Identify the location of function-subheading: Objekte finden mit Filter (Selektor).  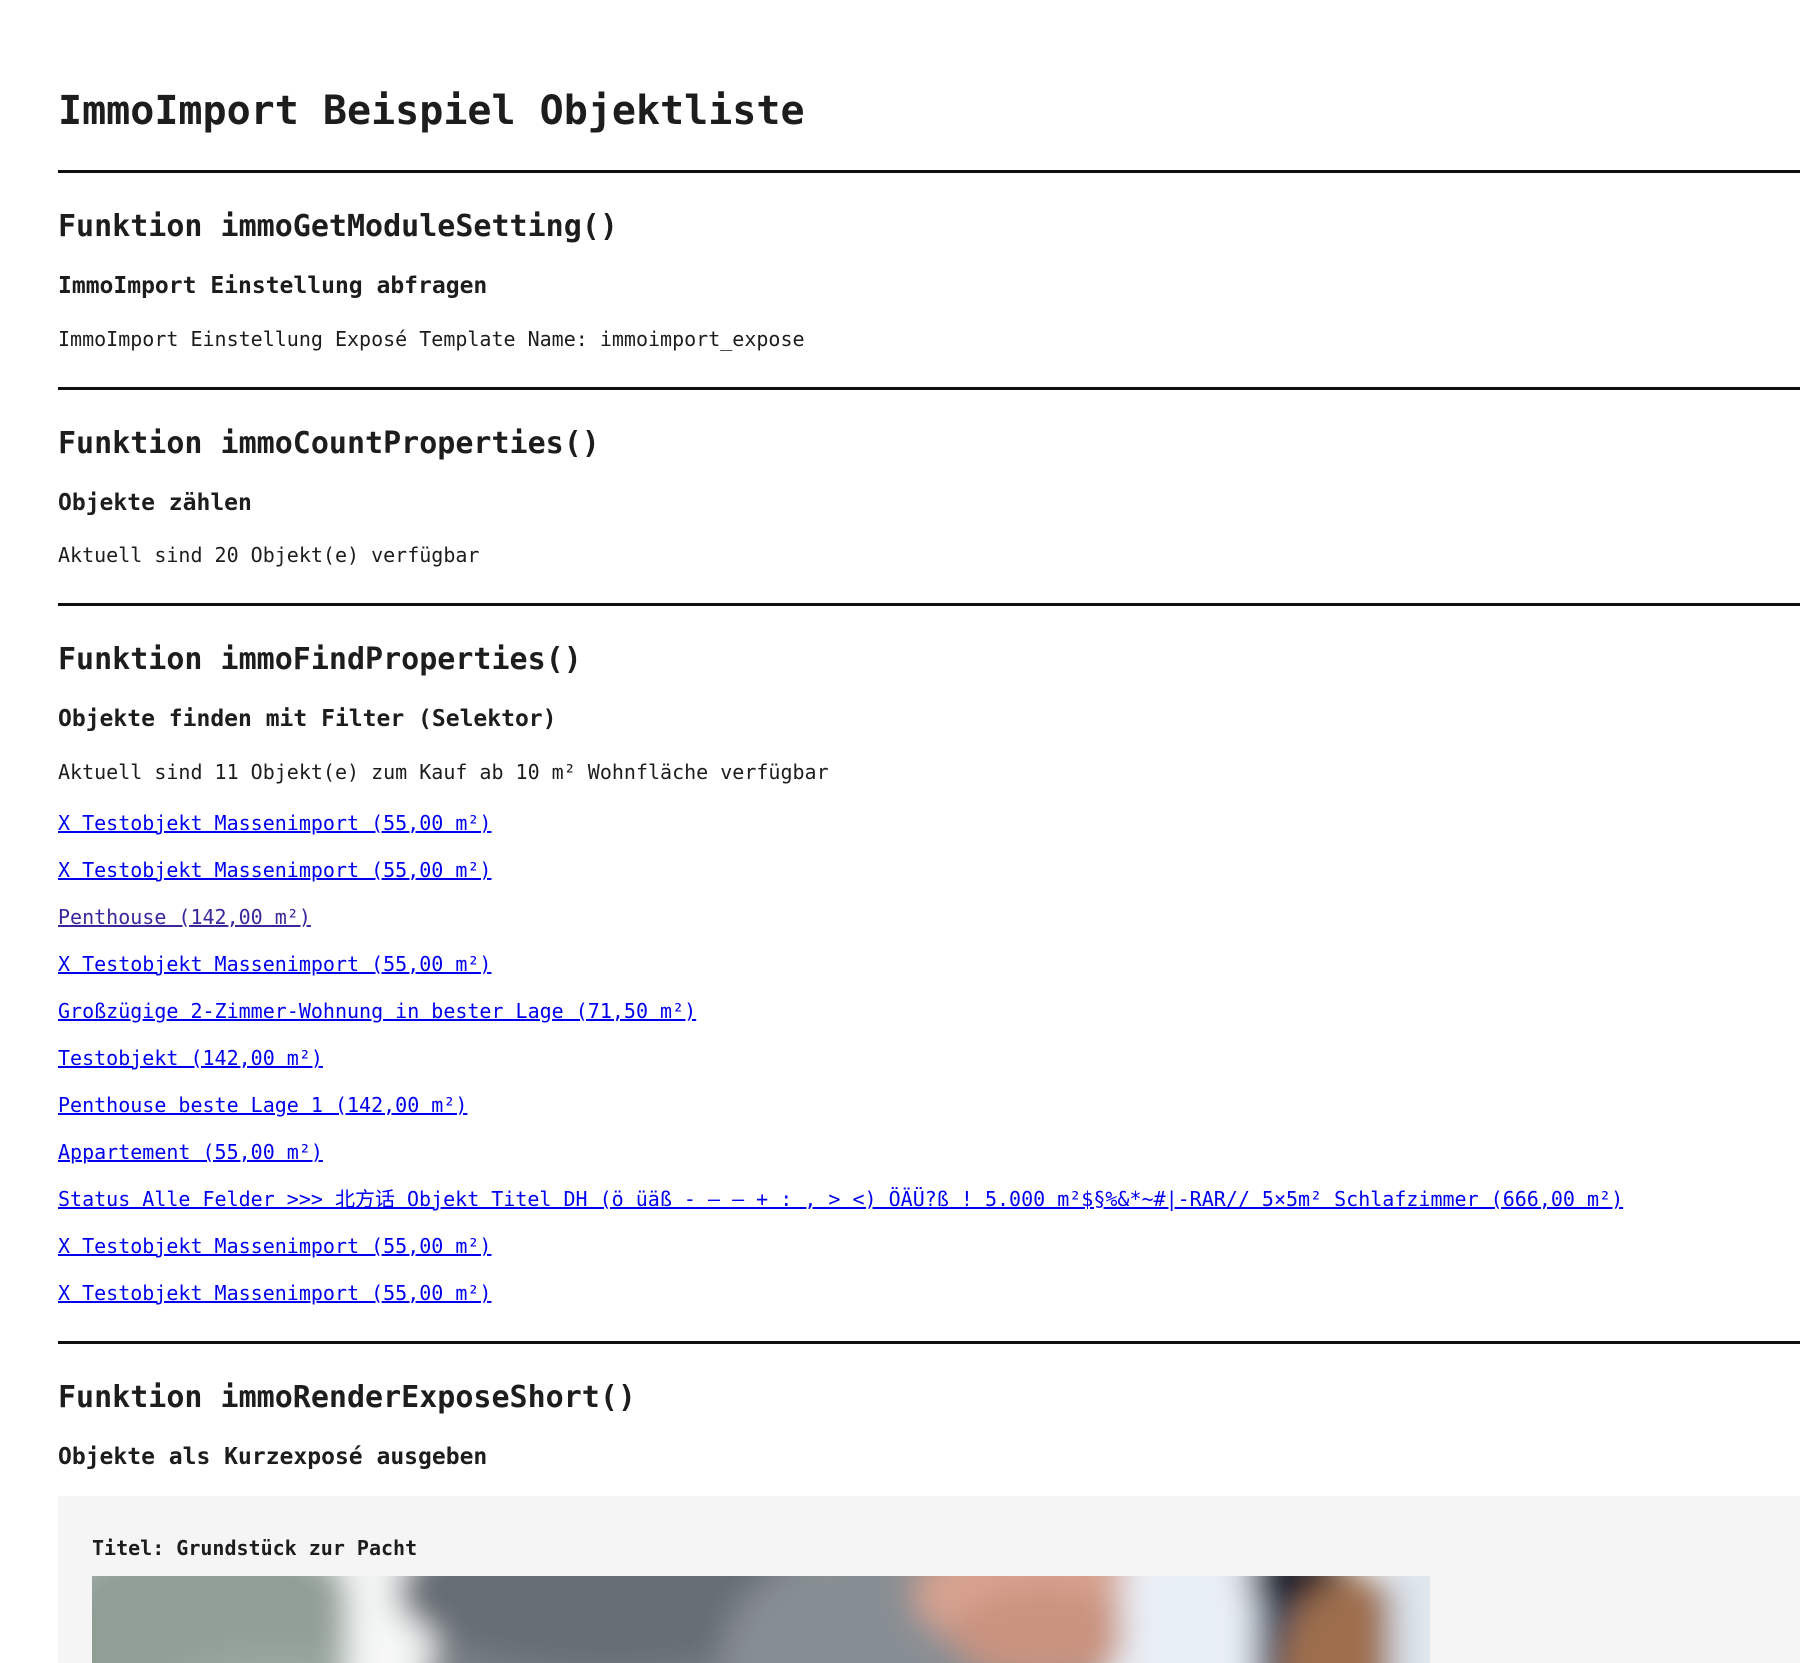
(307, 719).